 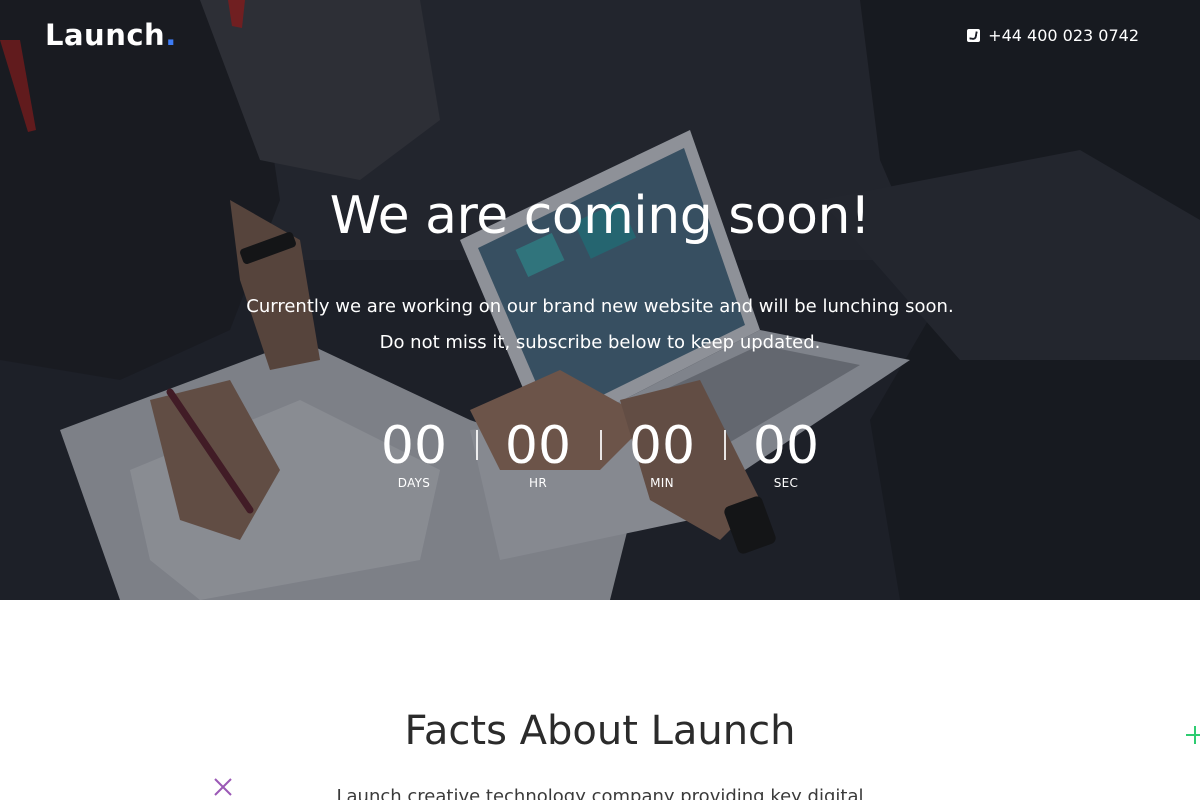 I want to click on site-logo: Launch., so click(x=111, y=35).